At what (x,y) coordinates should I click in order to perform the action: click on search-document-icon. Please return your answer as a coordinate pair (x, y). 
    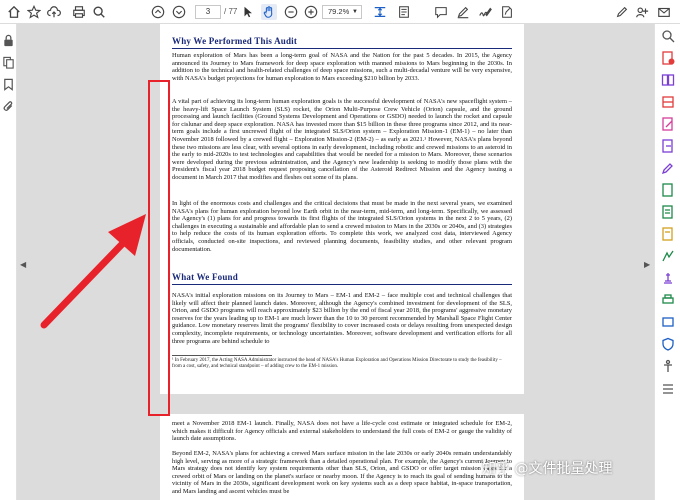
    Looking at the image, I should click on (668, 36).